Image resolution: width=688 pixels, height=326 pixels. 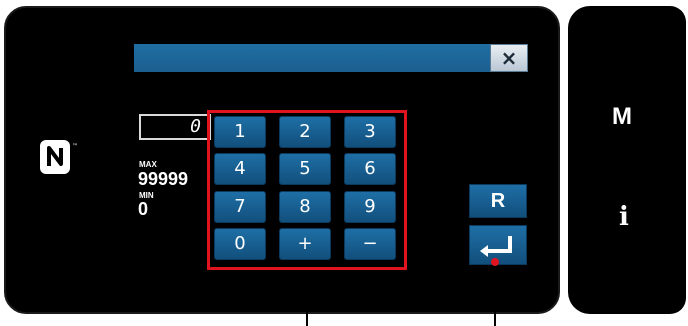 What do you see at coordinates (305, 244) in the screenshot?
I see `keypad-key: +` at bounding box center [305, 244].